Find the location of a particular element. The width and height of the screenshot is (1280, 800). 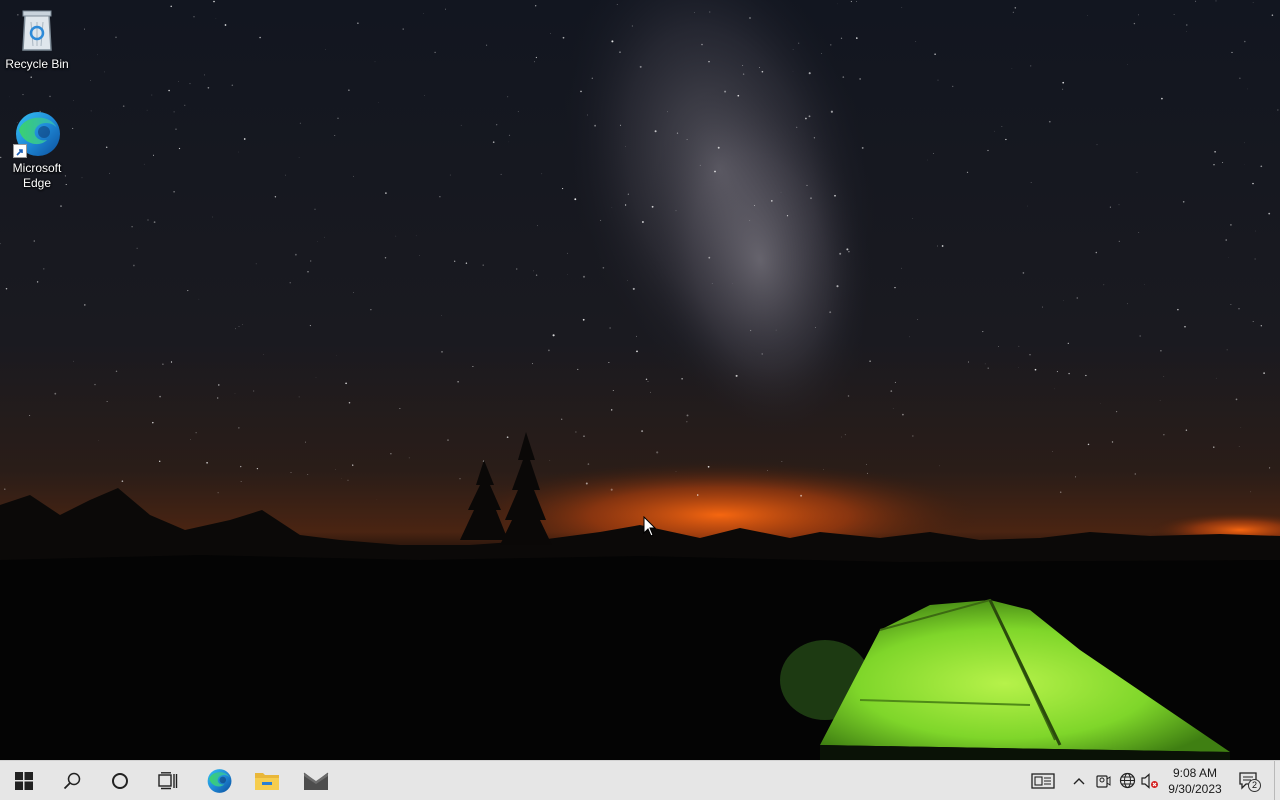

clock-date: 9/30/2023 is located at coordinates (1195, 788).